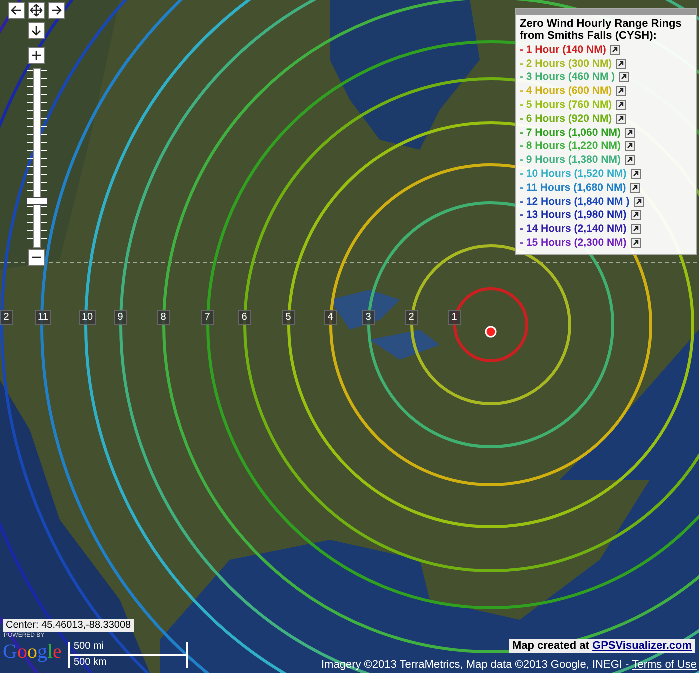 The image size is (699, 673). Describe the element at coordinates (16, 10) in the screenshot. I see `left-arrow-icon` at that location.